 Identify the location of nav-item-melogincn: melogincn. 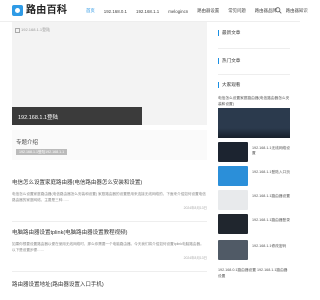
(178, 11).